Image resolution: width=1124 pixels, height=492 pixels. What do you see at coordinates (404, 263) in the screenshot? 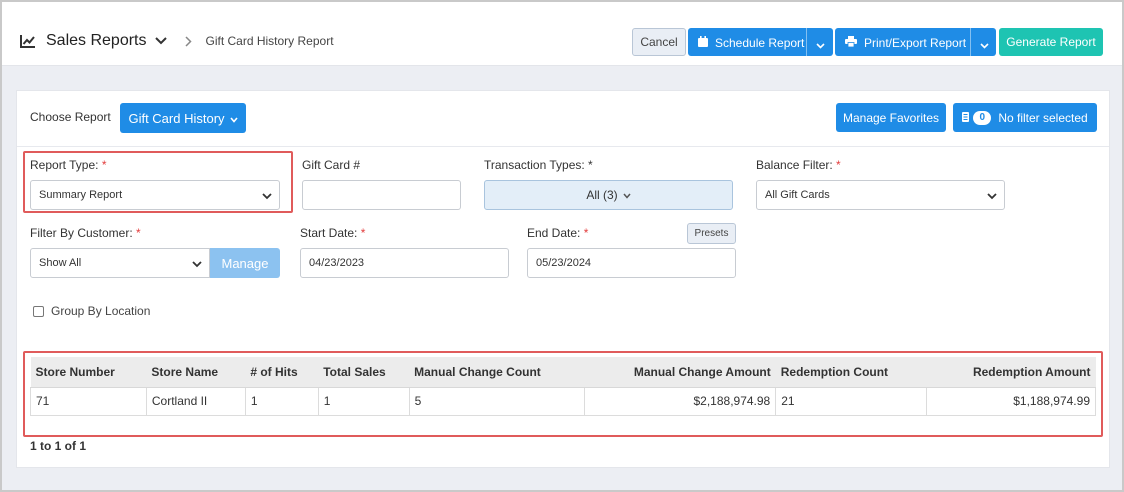
I see `start-date-input: 04/23/2023` at bounding box center [404, 263].